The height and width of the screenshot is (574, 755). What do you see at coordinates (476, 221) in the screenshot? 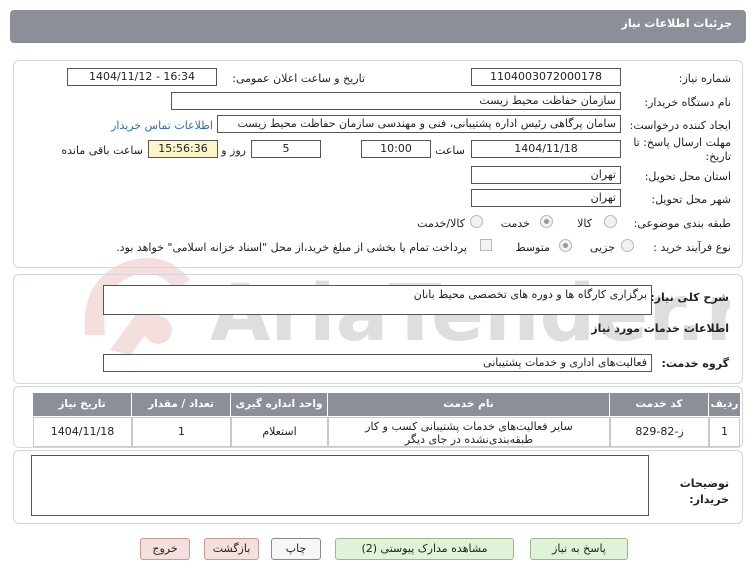
I see `category-goods-service-radio` at bounding box center [476, 221].